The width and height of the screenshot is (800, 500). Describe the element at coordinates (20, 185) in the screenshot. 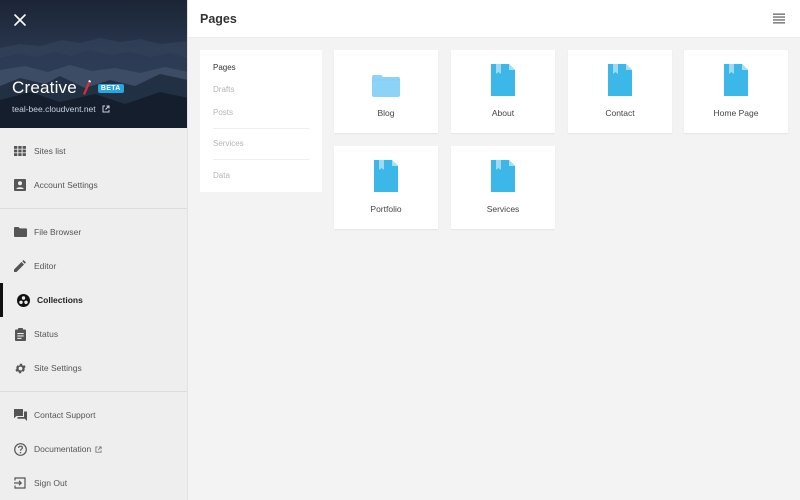

I see `account-box-icon` at that location.